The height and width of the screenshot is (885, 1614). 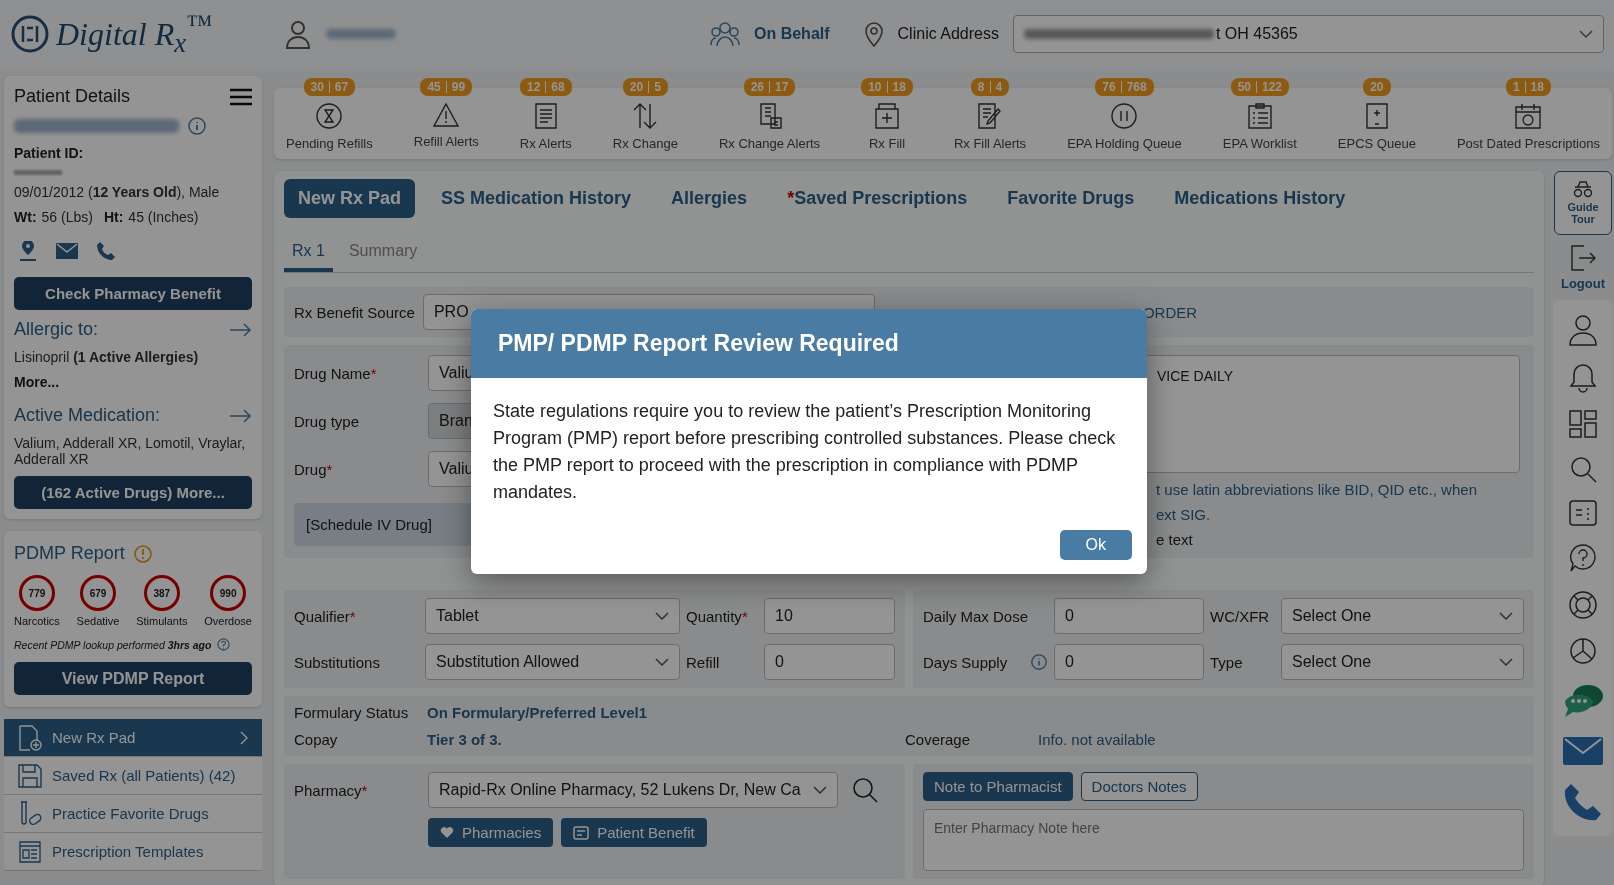 I want to click on pdmp-score-label: Stimulants, so click(x=162, y=621).